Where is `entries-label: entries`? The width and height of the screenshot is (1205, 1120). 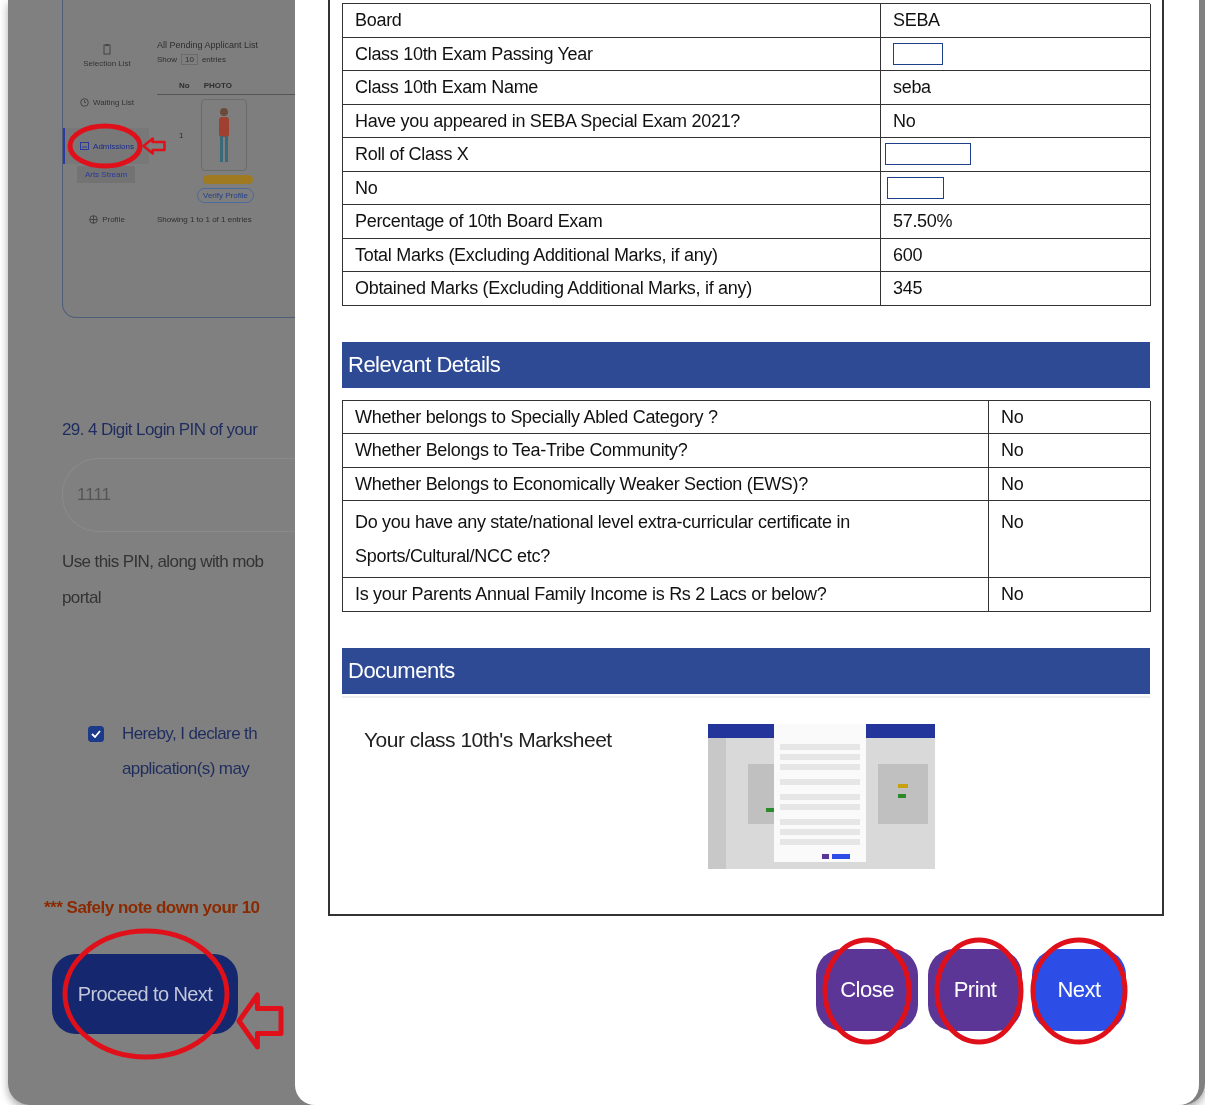 entries-label: entries is located at coordinates (213, 59).